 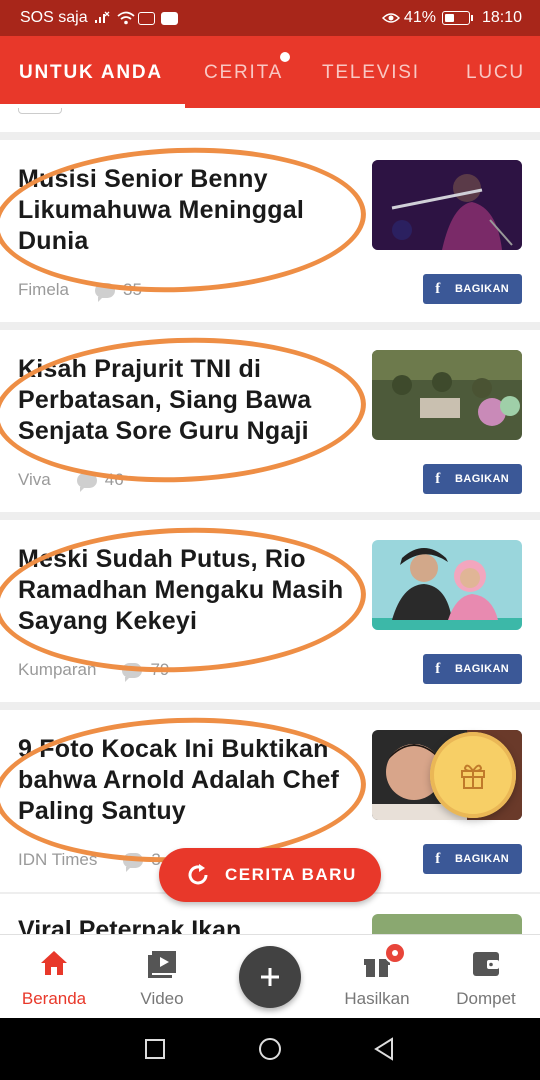 I want to click on partial-card-top, so click(x=270, y=120).